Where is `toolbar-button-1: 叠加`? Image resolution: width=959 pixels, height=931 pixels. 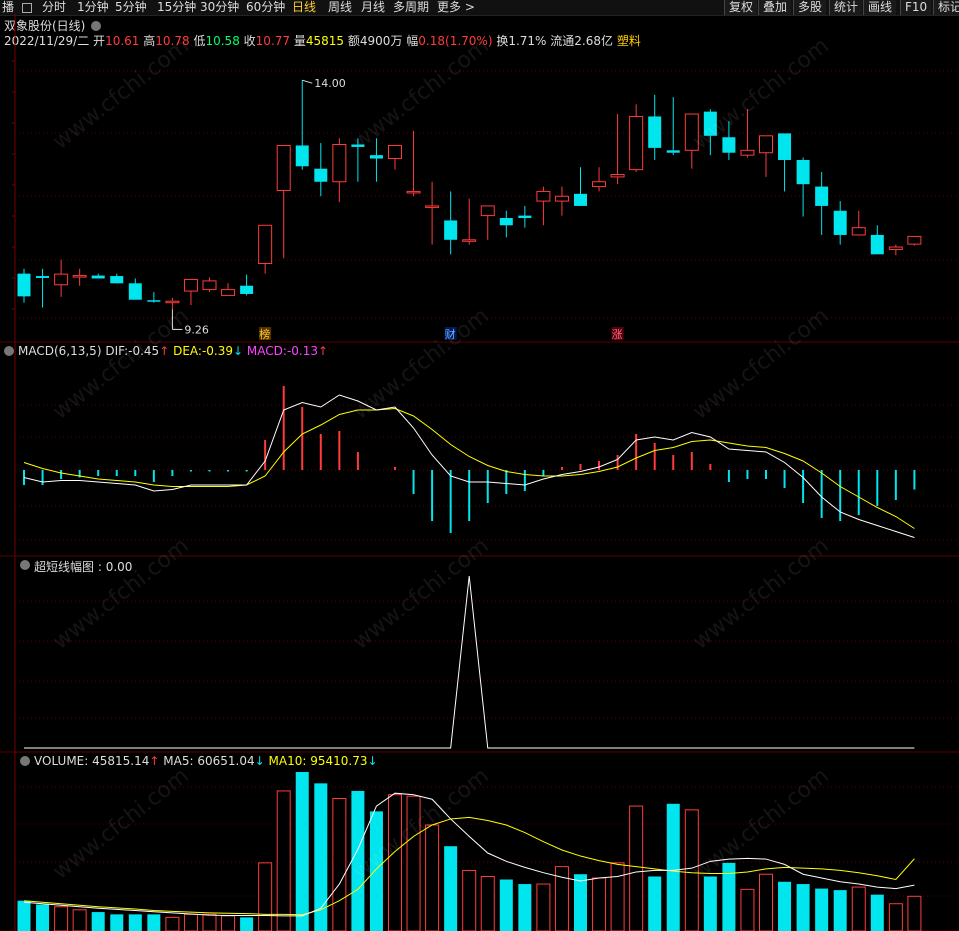 toolbar-button-1: 叠加 is located at coordinates (775, 7).